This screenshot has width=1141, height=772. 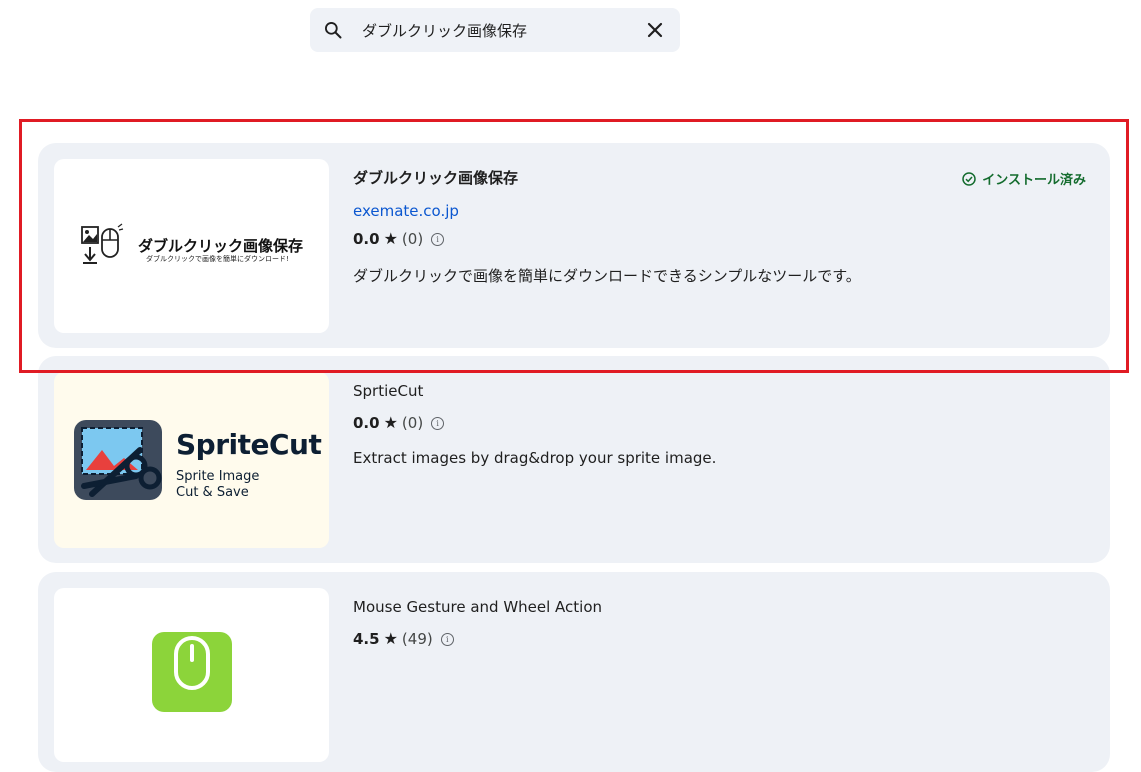 I want to click on check-circle-icon, so click(x=969, y=178).